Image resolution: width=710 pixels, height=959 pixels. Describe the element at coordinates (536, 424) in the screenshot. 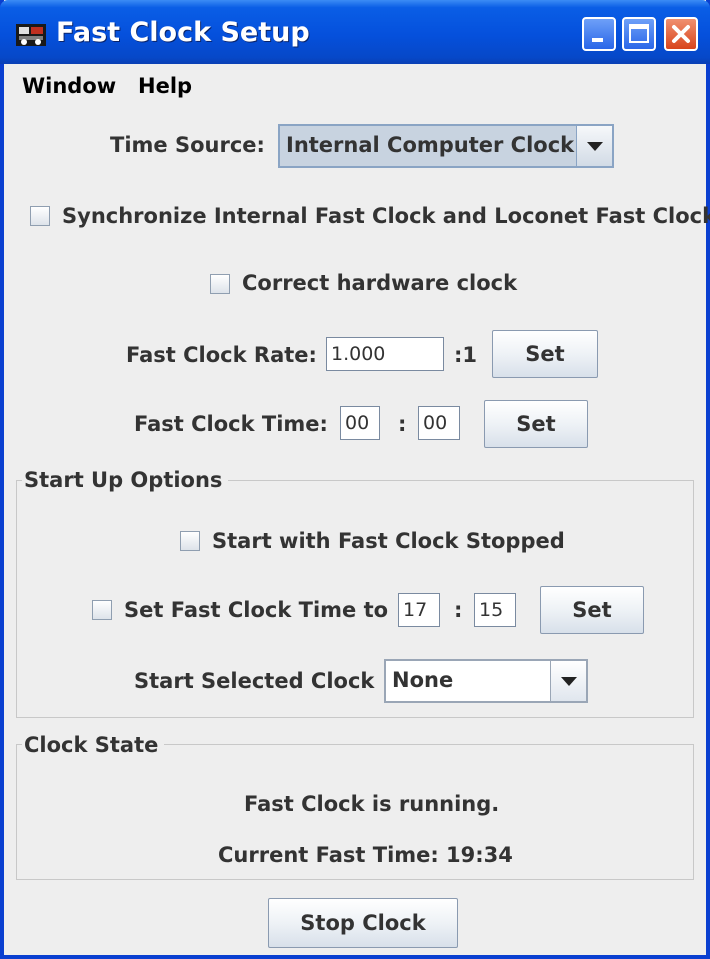

I see `set-time-button: Set` at that location.